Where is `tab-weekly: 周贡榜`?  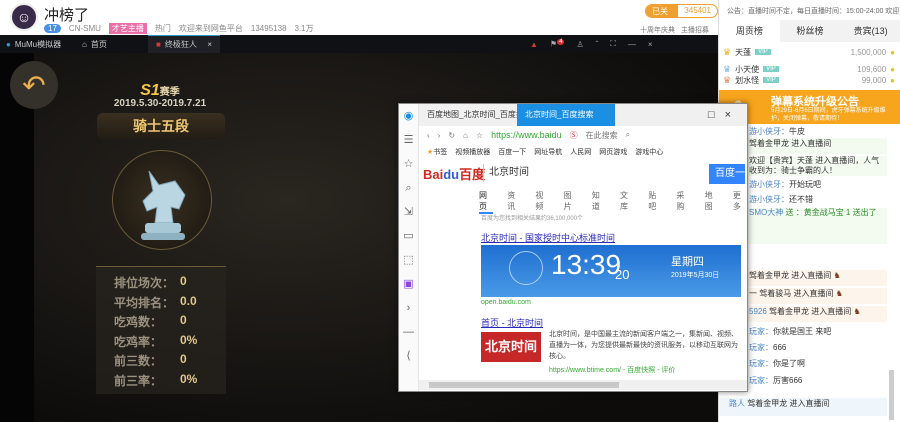
tab-weekly: 周贡榜 is located at coordinates (749, 31).